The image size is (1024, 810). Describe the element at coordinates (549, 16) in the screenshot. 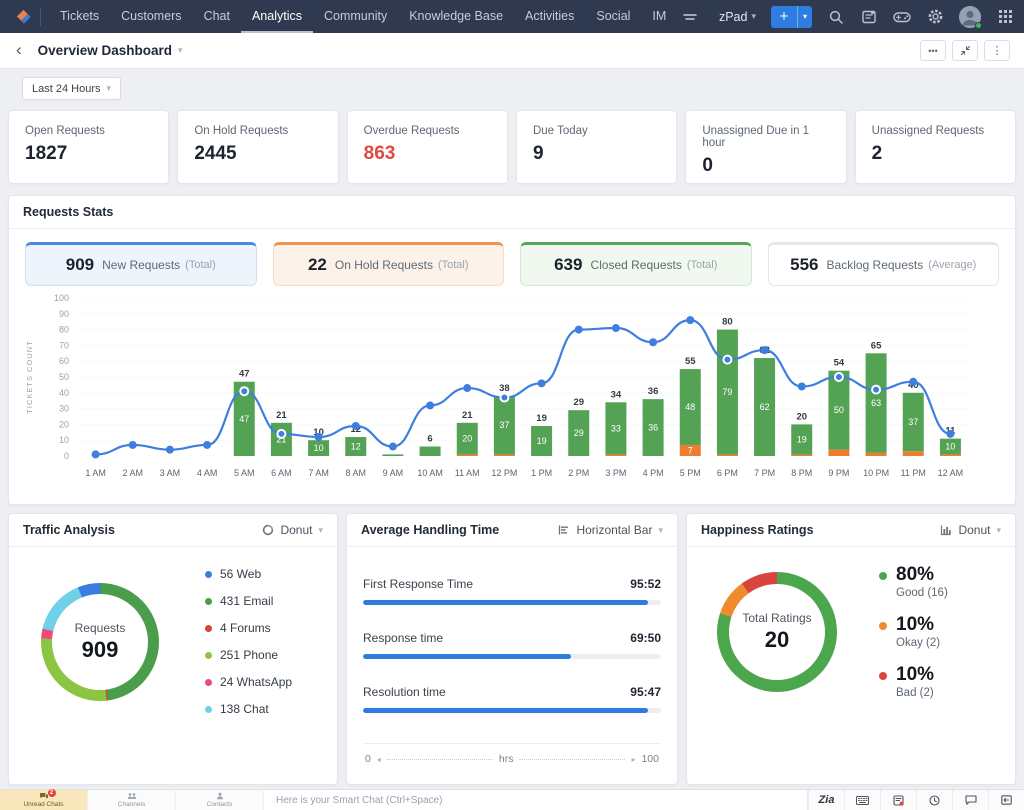

I see `nav-item-activities: Activities` at that location.